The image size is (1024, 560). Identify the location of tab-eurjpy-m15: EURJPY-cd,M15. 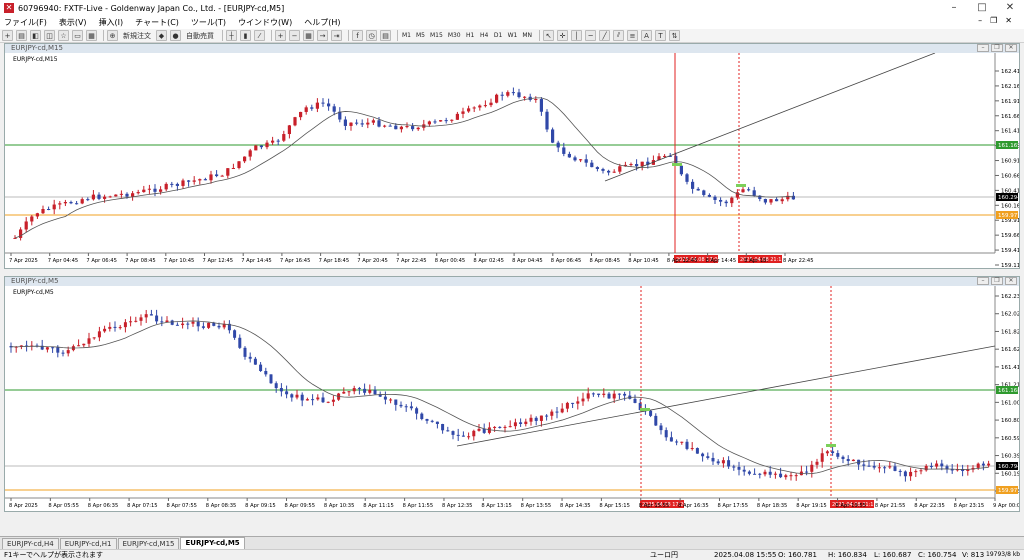
(148, 543).